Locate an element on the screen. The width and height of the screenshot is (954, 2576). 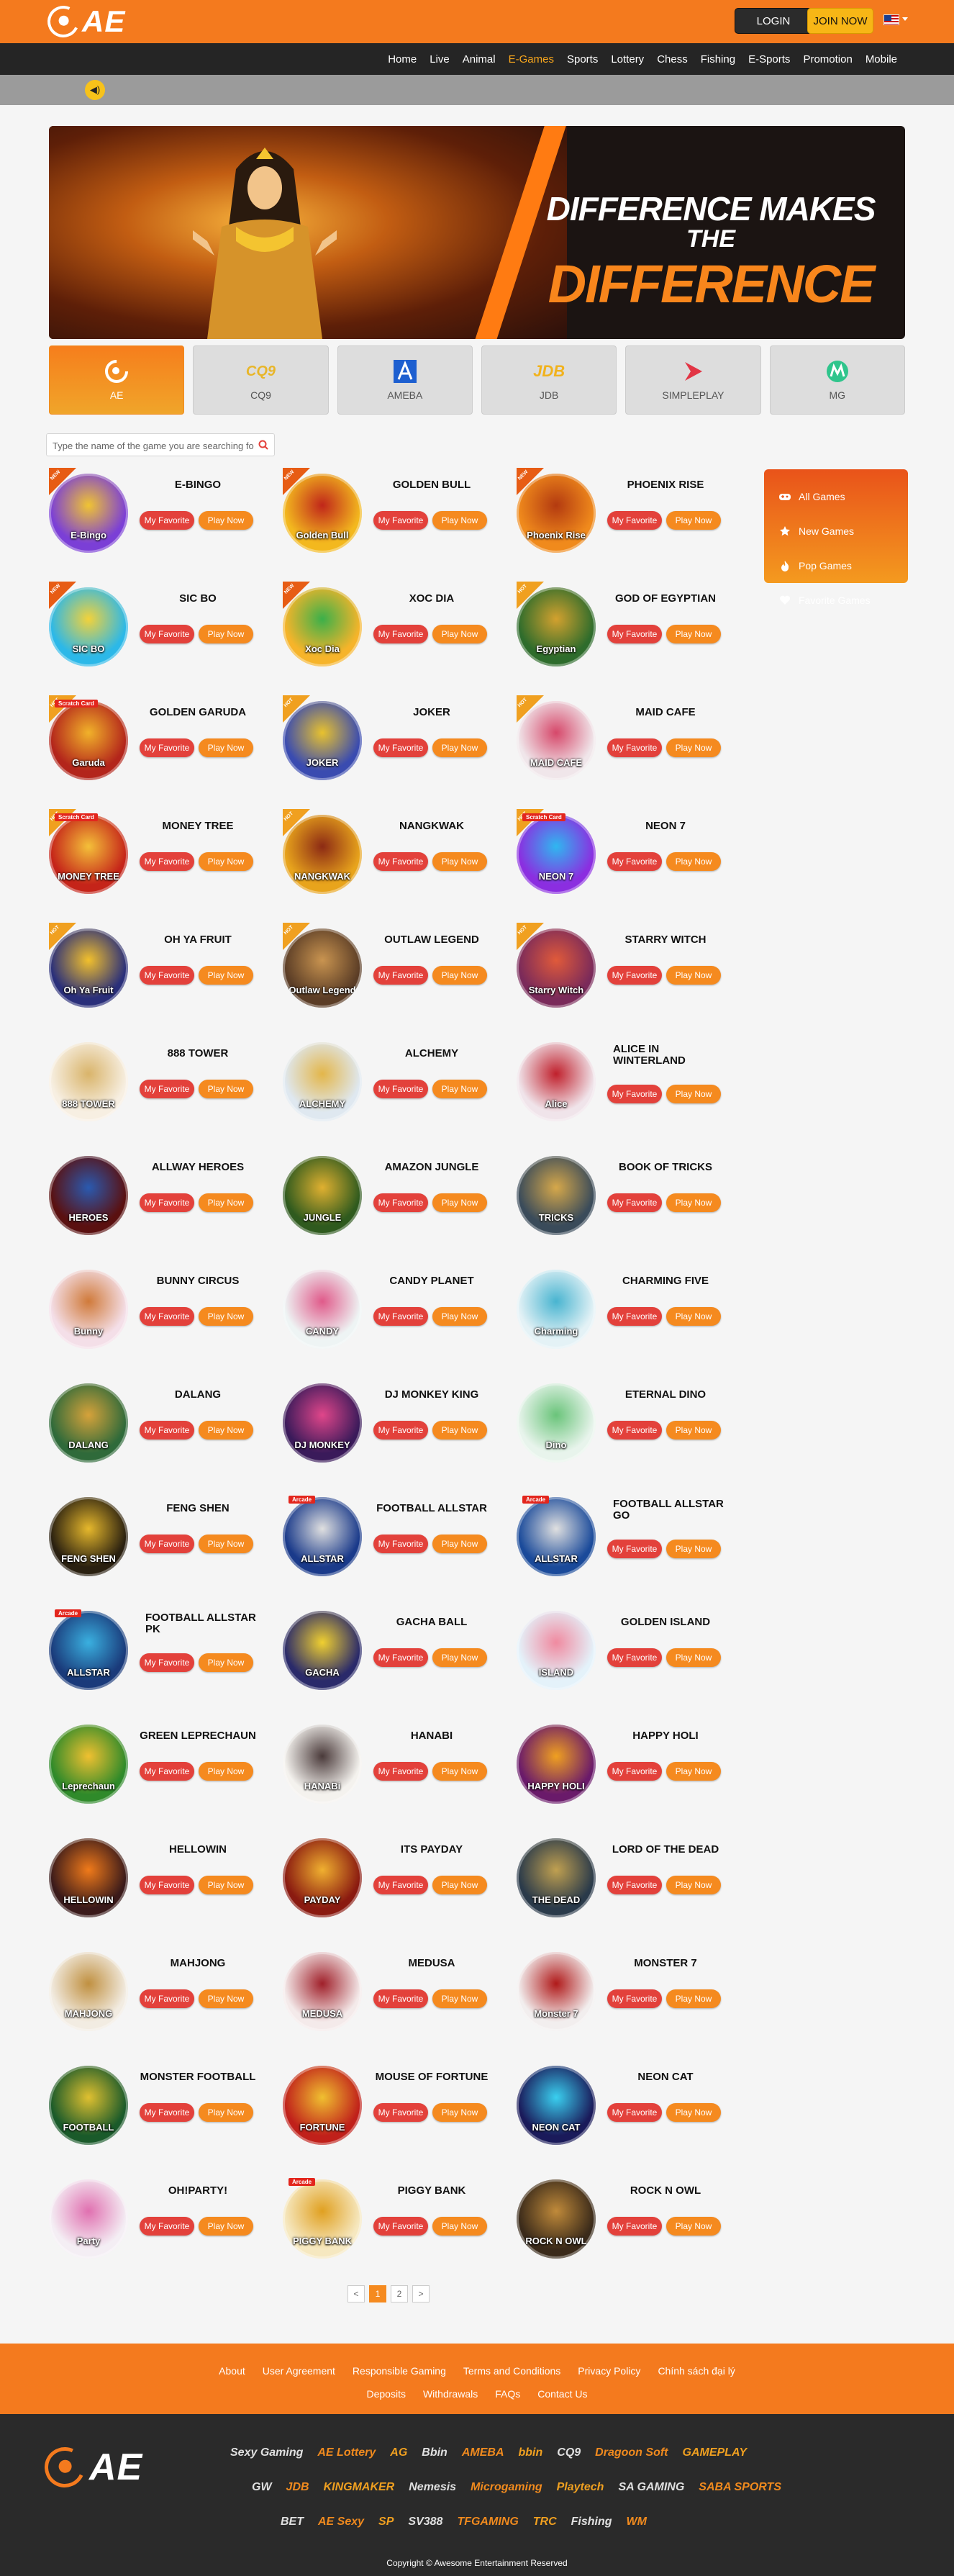
game-thumbnail: Leprechaun is located at coordinates (88, 1765).